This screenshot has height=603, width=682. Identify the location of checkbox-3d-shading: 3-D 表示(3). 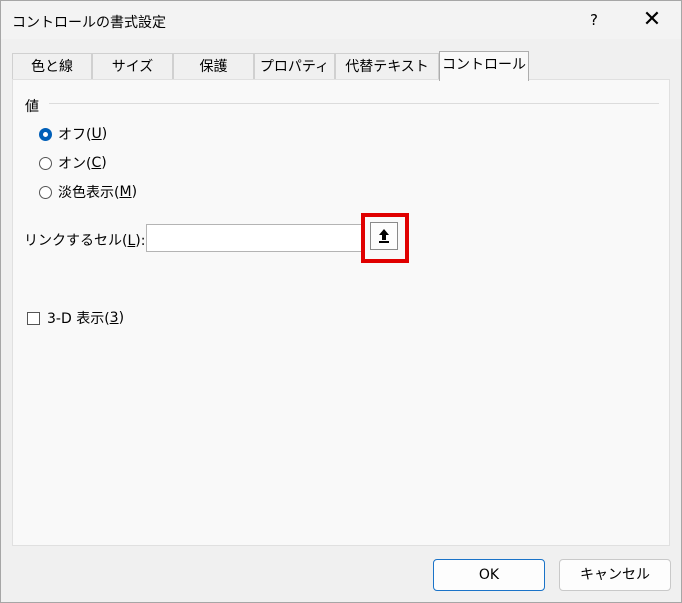
(75, 318).